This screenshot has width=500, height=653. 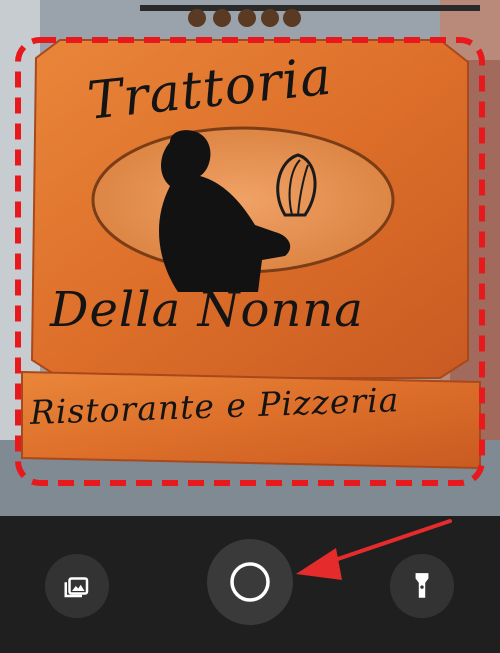 I want to click on gallery-icon, so click(x=76, y=587).